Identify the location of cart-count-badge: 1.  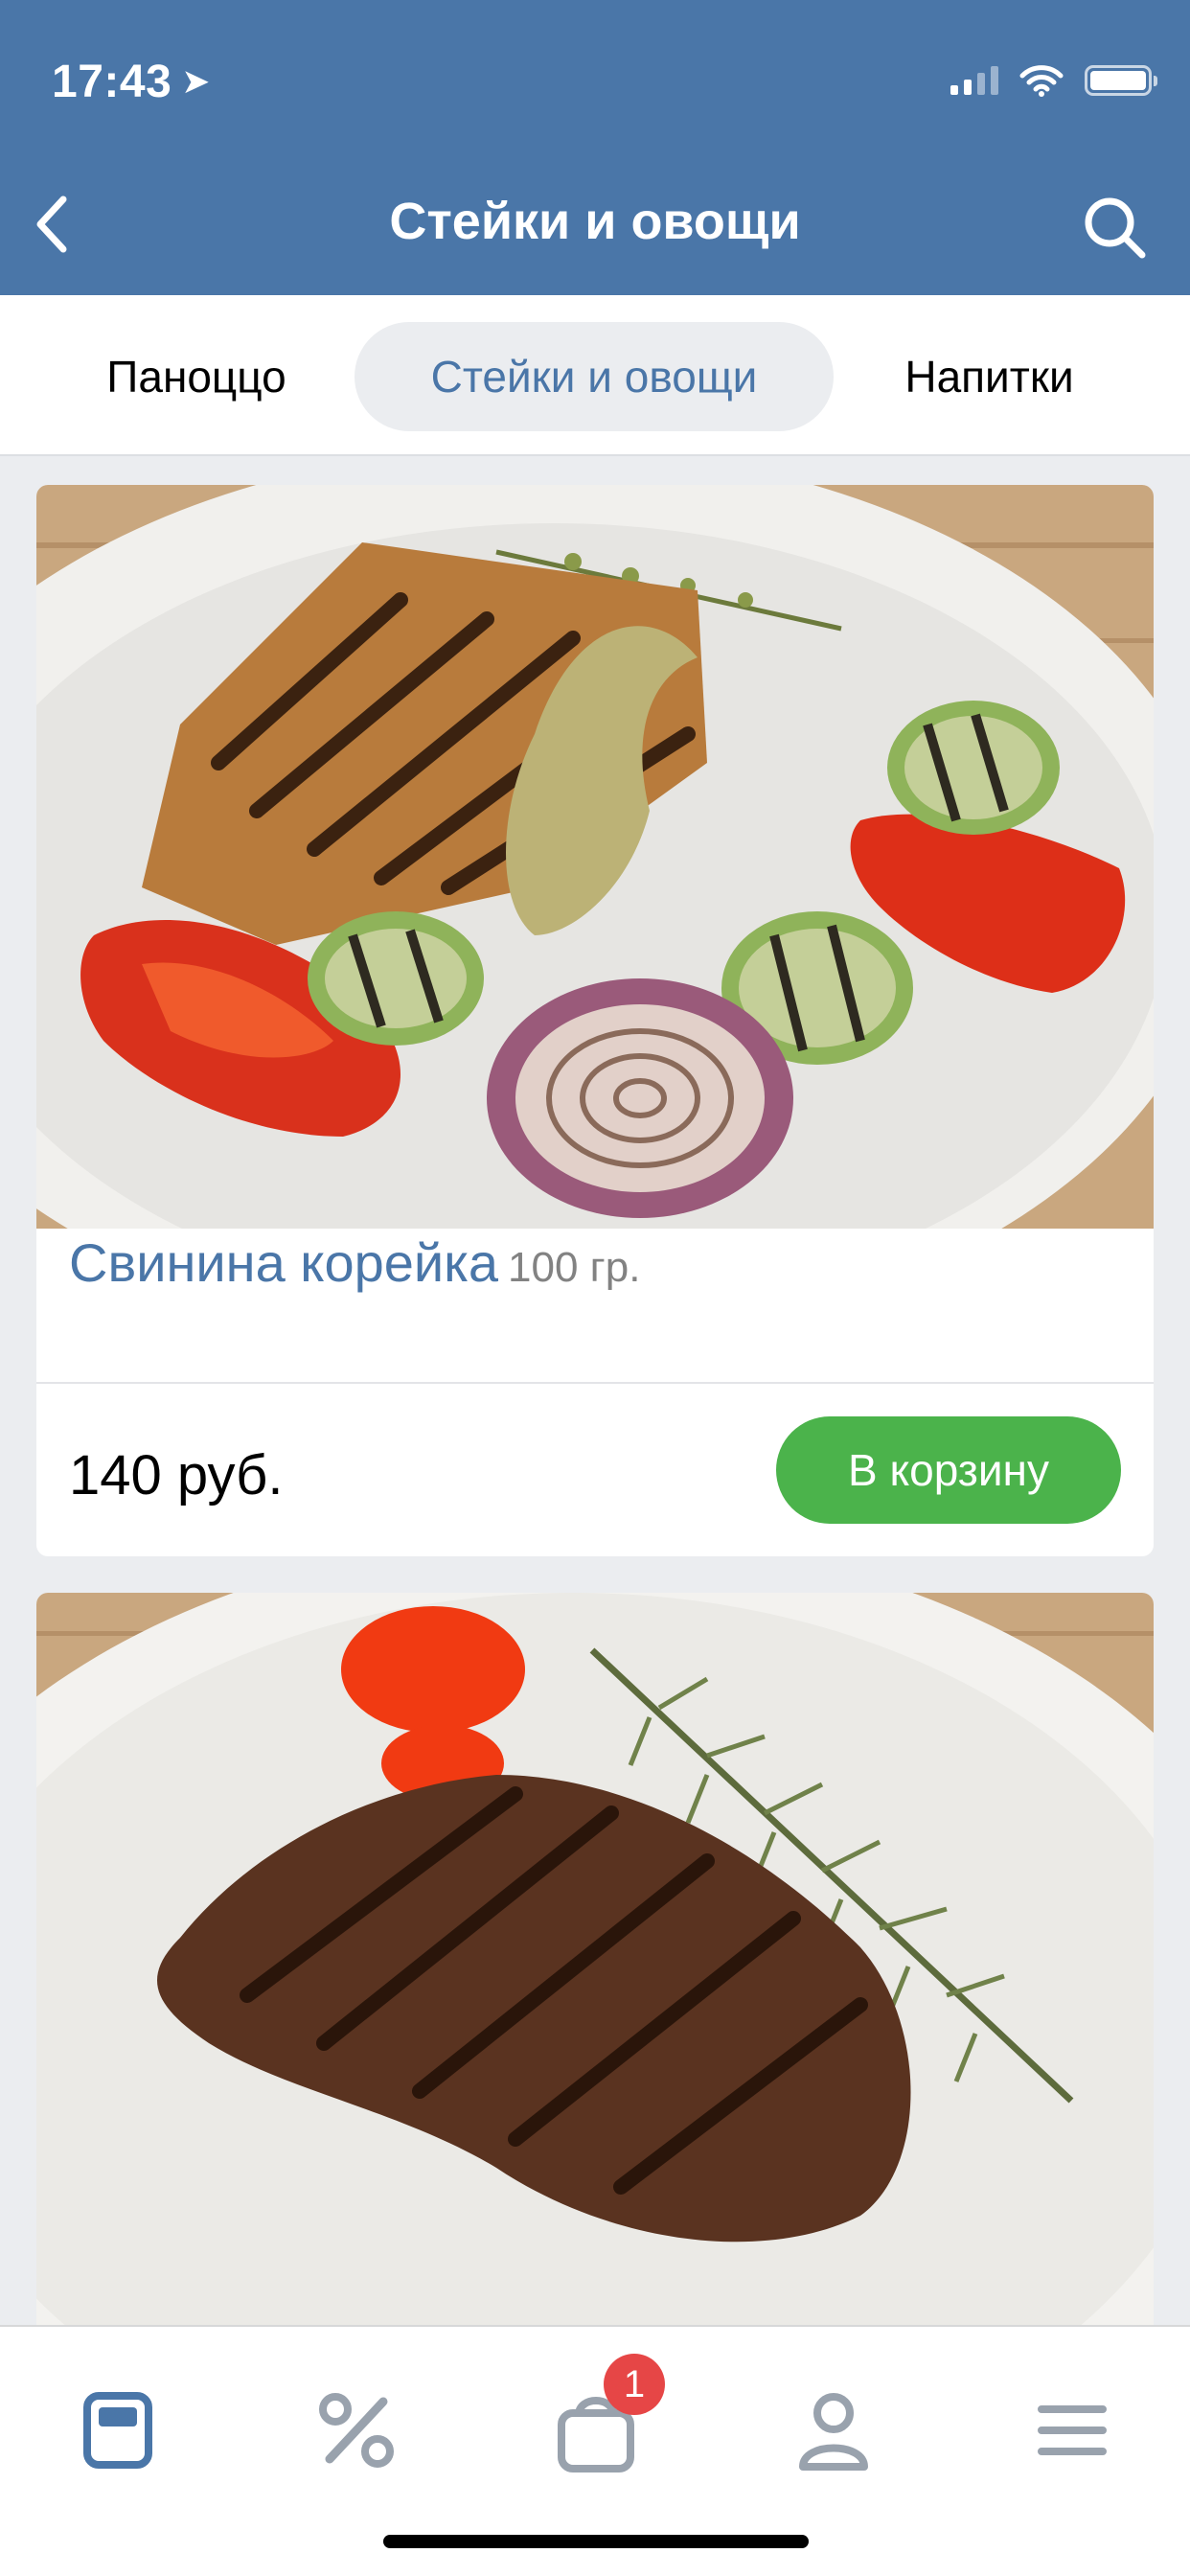
(635, 2384).